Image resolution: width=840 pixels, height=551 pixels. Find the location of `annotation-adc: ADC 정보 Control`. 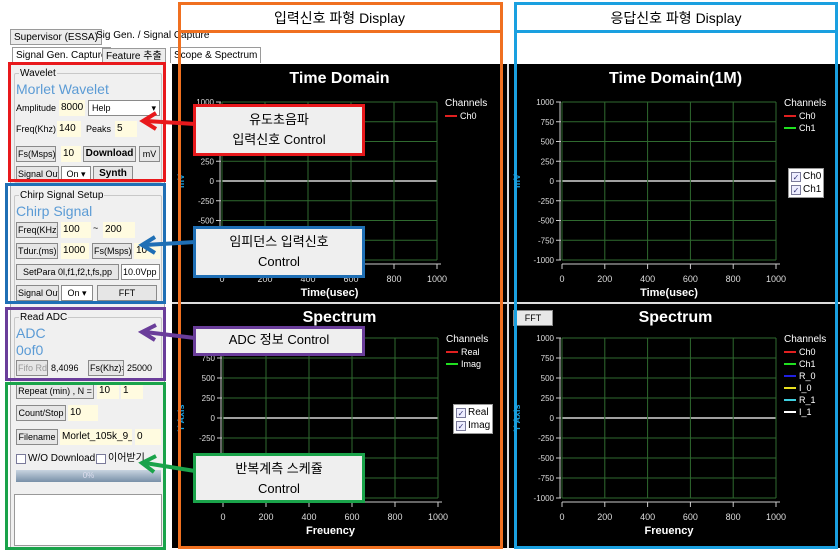

annotation-adc: ADC 정보 Control is located at coordinates (279, 341).